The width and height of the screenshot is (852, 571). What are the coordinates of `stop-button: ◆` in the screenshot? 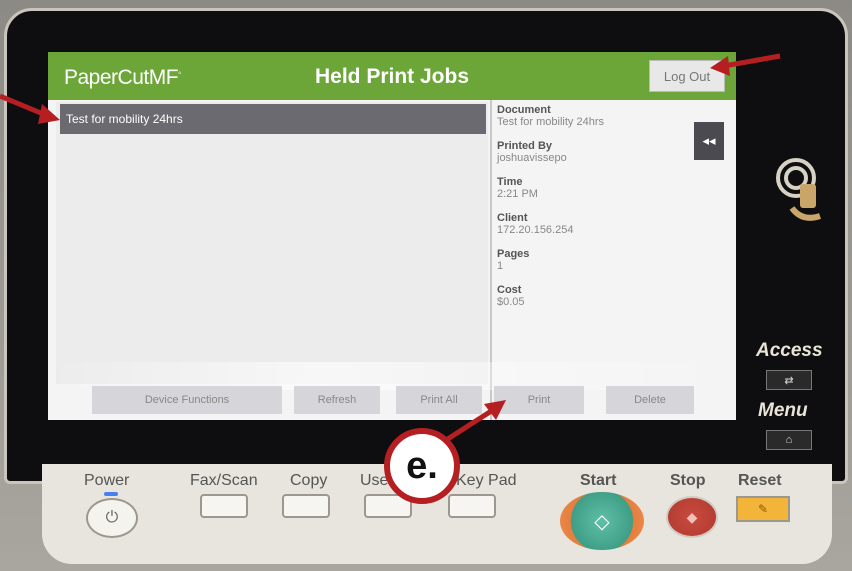 It's located at (692, 517).